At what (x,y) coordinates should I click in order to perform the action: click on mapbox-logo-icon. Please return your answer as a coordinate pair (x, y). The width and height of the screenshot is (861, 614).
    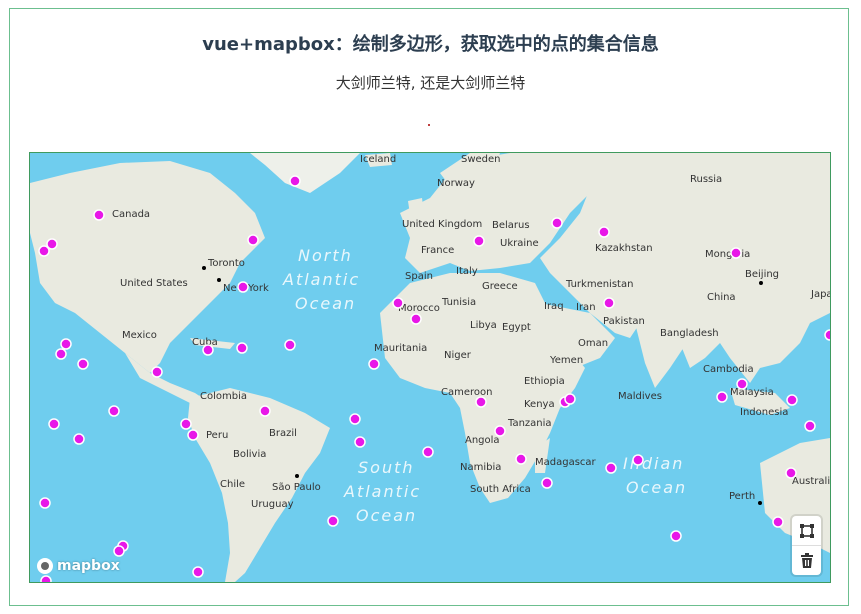
    Looking at the image, I should click on (45, 566).